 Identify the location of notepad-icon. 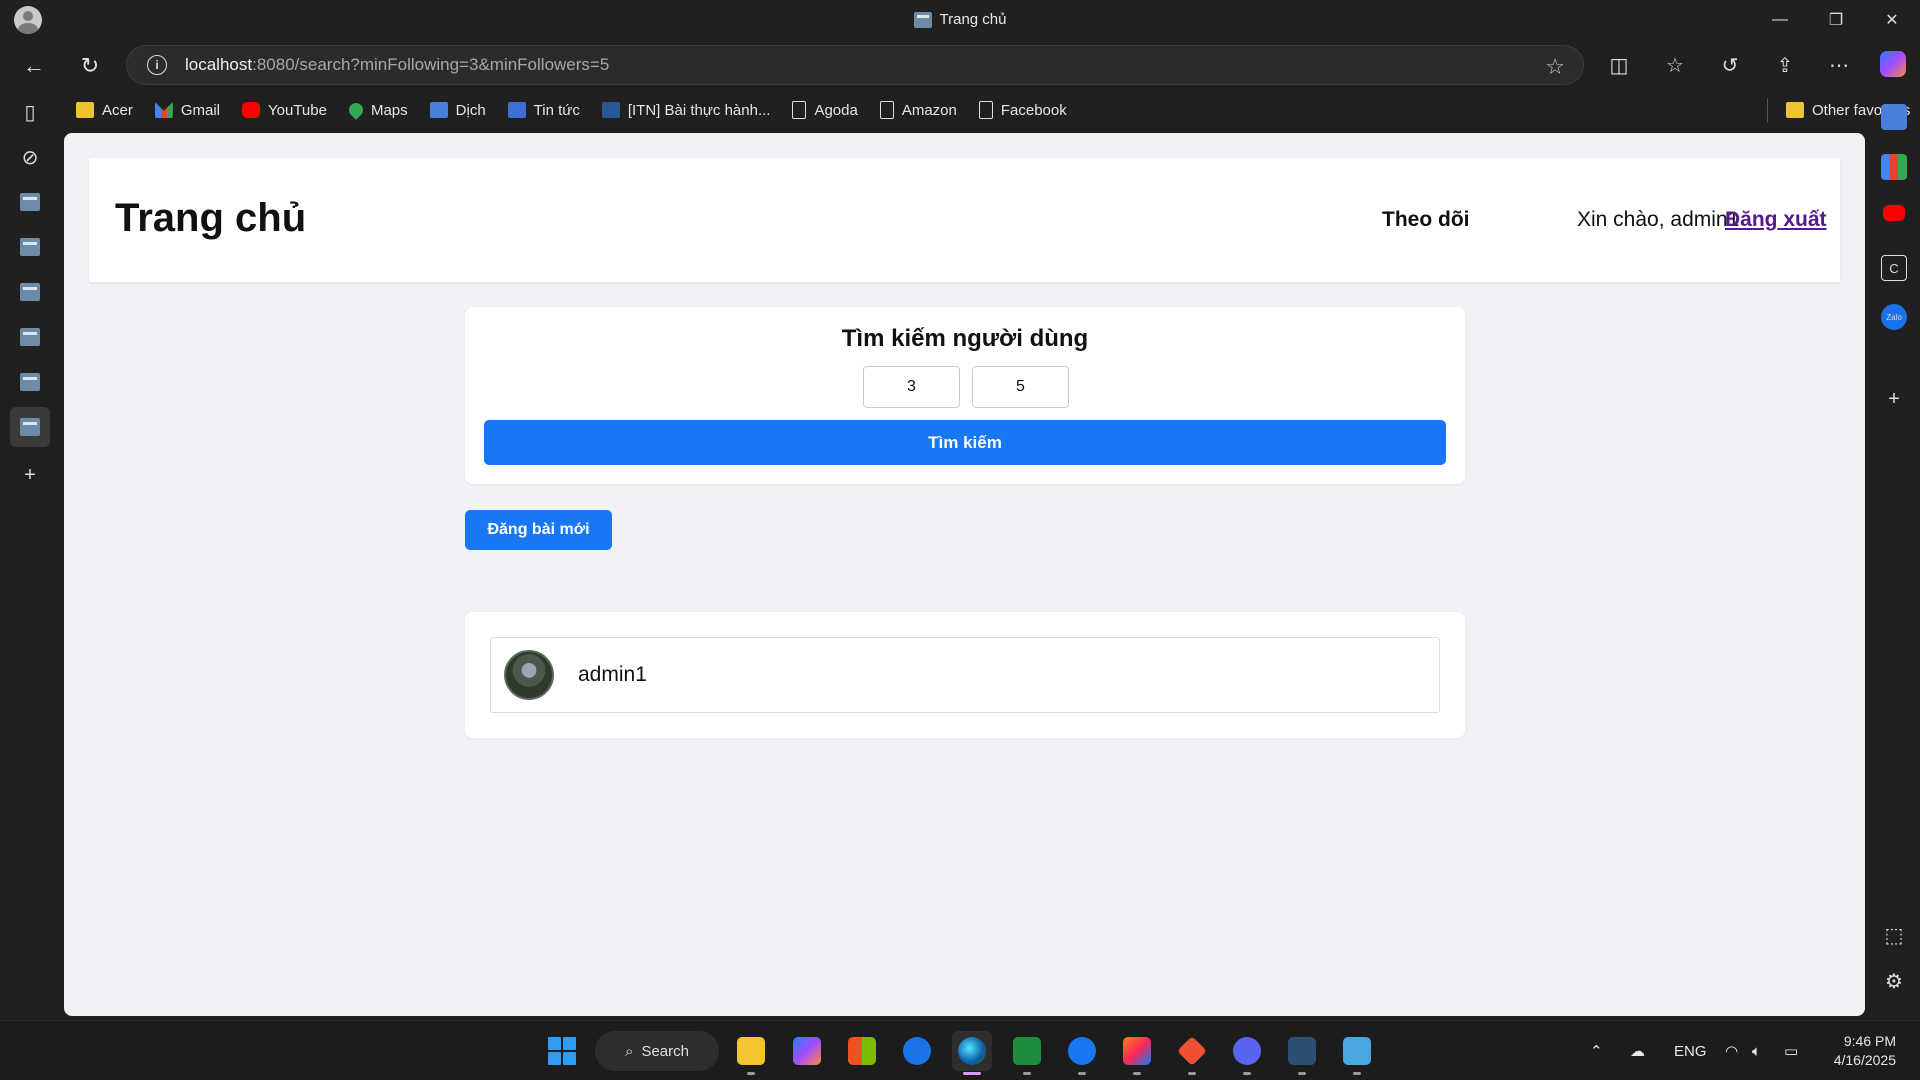
(1357, 1053).